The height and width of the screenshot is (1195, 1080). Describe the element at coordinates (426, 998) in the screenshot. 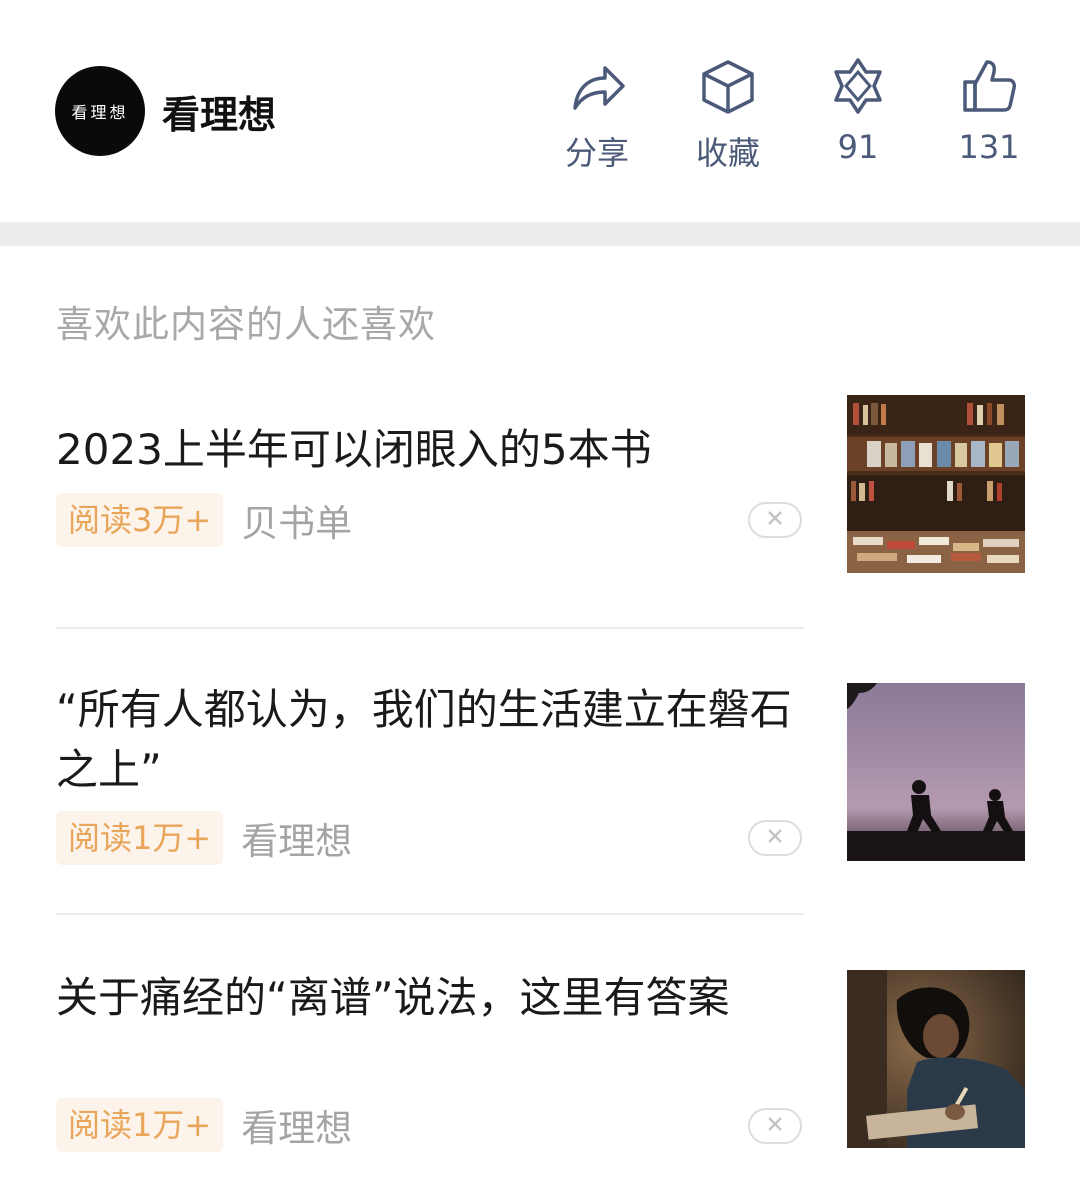

I see `article-title: 关于痛经的“离谱”说法，这里有答案` at that location.